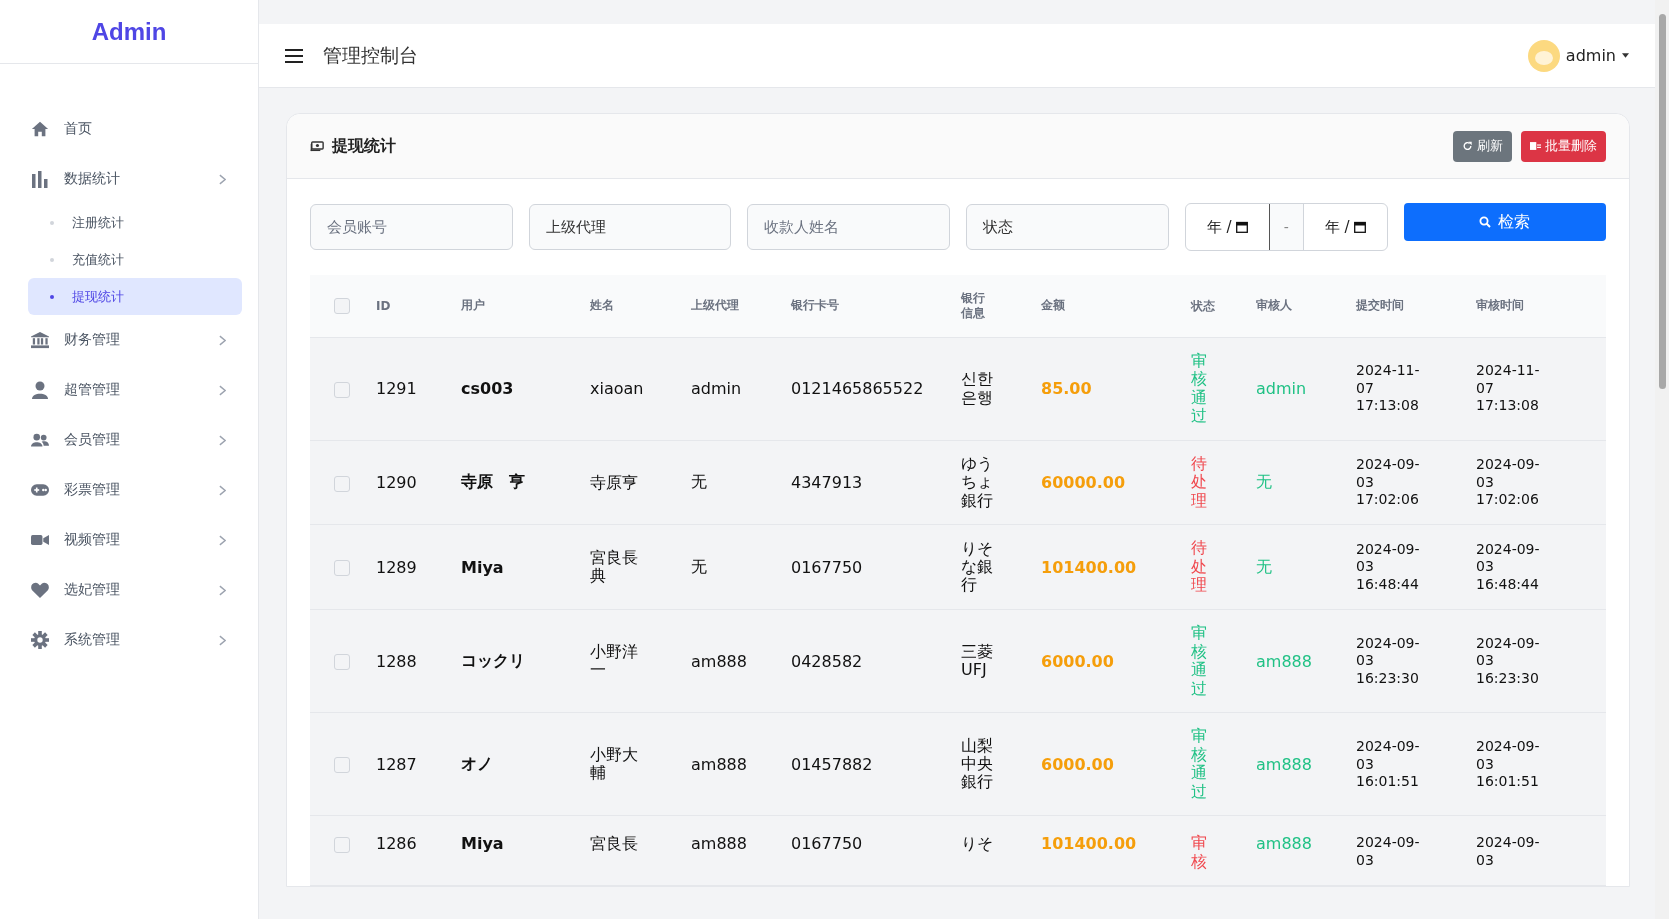  I want to click on column-header: 上级代理, so click(715, 305).